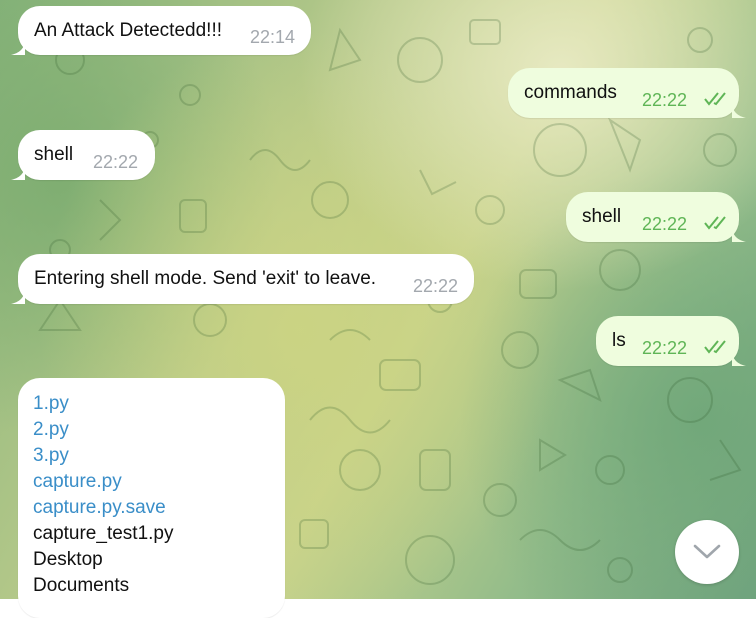 Image resolution: width=756 pixels, height=618 pixels. What do you see at coordinates (103, 508) in the screenshot?
I see `file-link: capture.py.save` at bounding box center [103, 508].